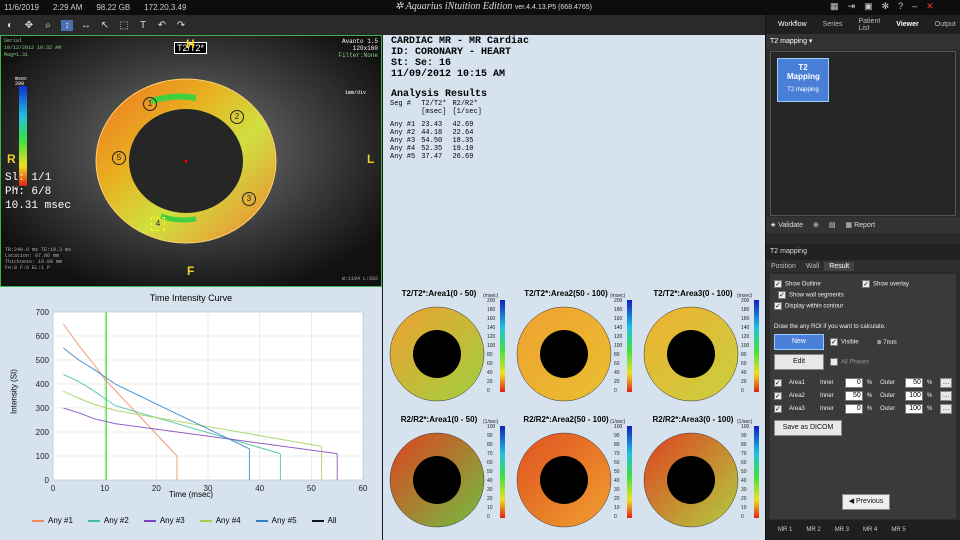  Describe the element at coordinates (870, 530) in the screenshot. I see `series-tab-mr4: MR 4` at that location.